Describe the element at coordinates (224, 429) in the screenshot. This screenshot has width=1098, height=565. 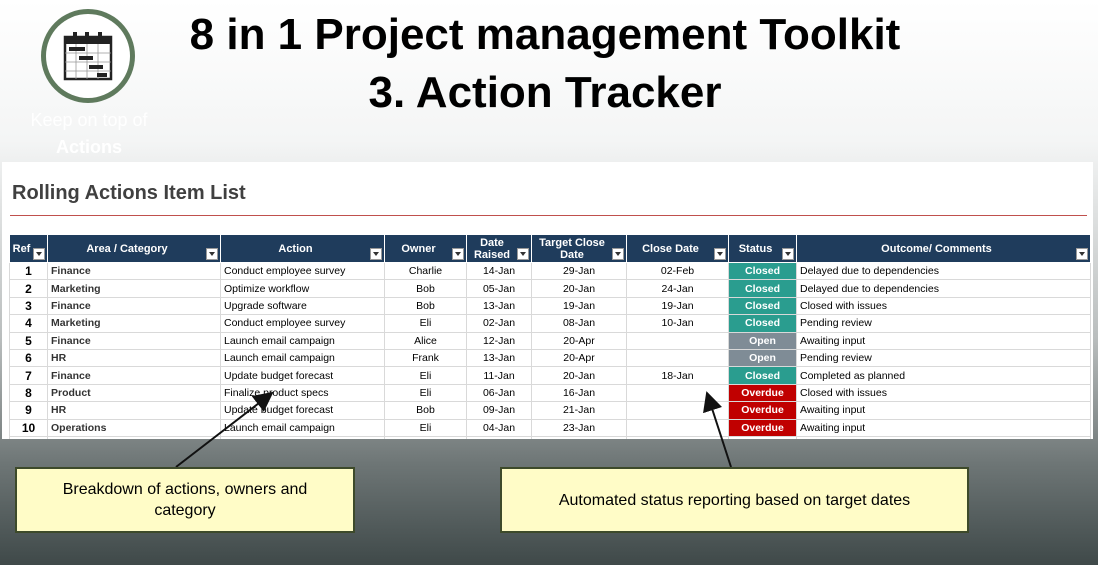
I see `left-callout-arrow` at that location.